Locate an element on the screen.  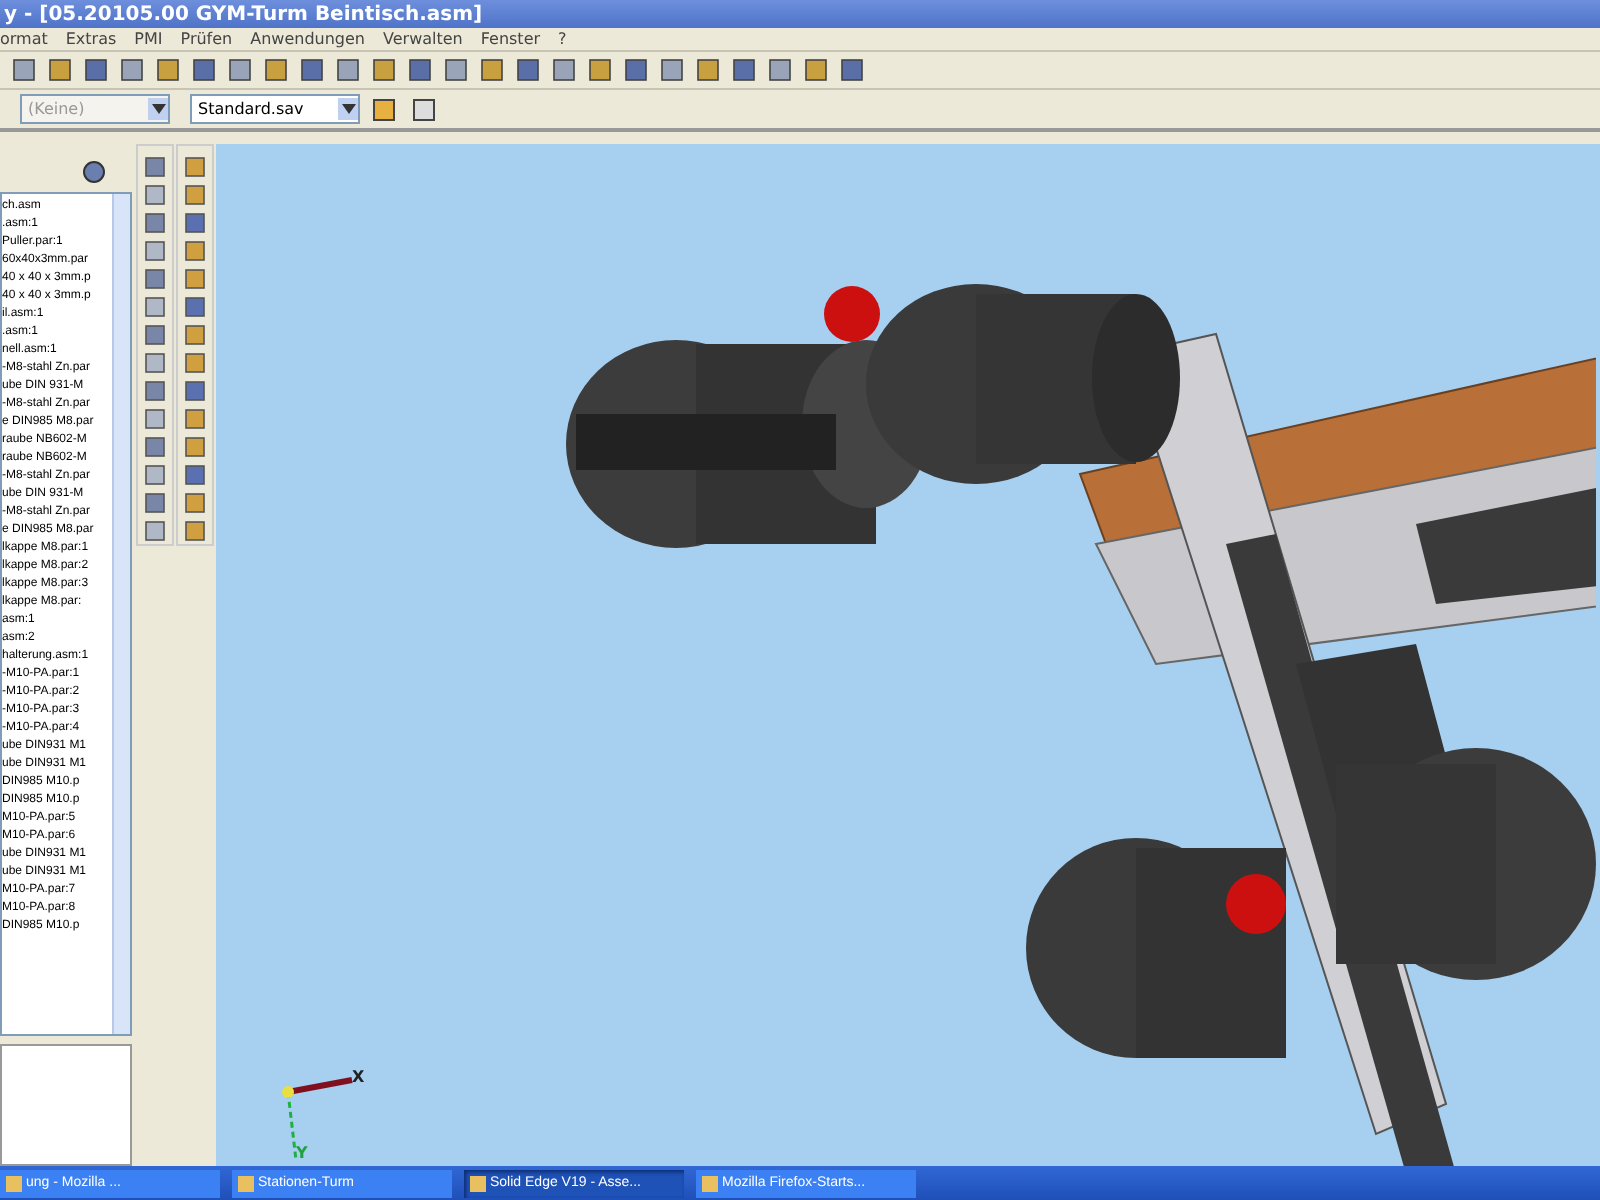
scrollbar is located at coordinates (121, 614).